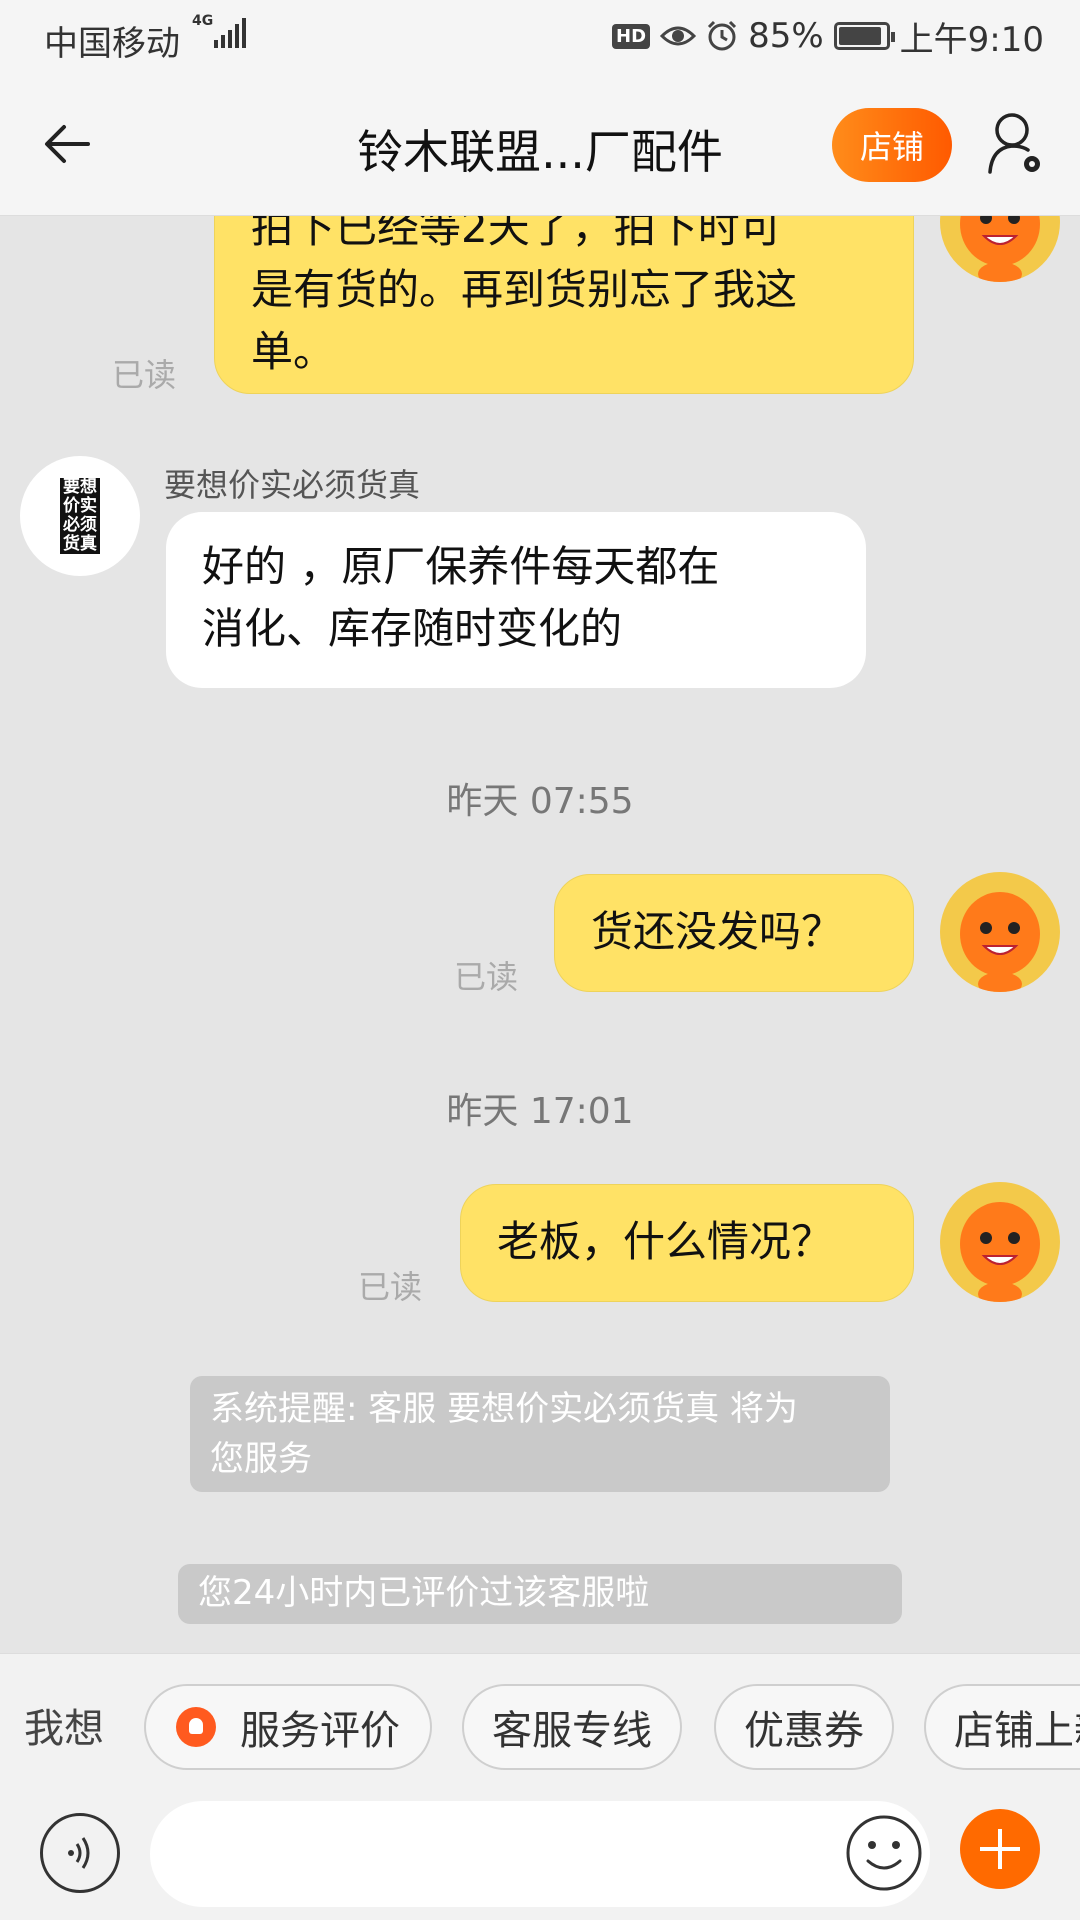 The height and width of the screenshot is (1920, 1080). Describe the element at coordinates (864, 36) in the screenshot. I see `battery-icon` at that location.